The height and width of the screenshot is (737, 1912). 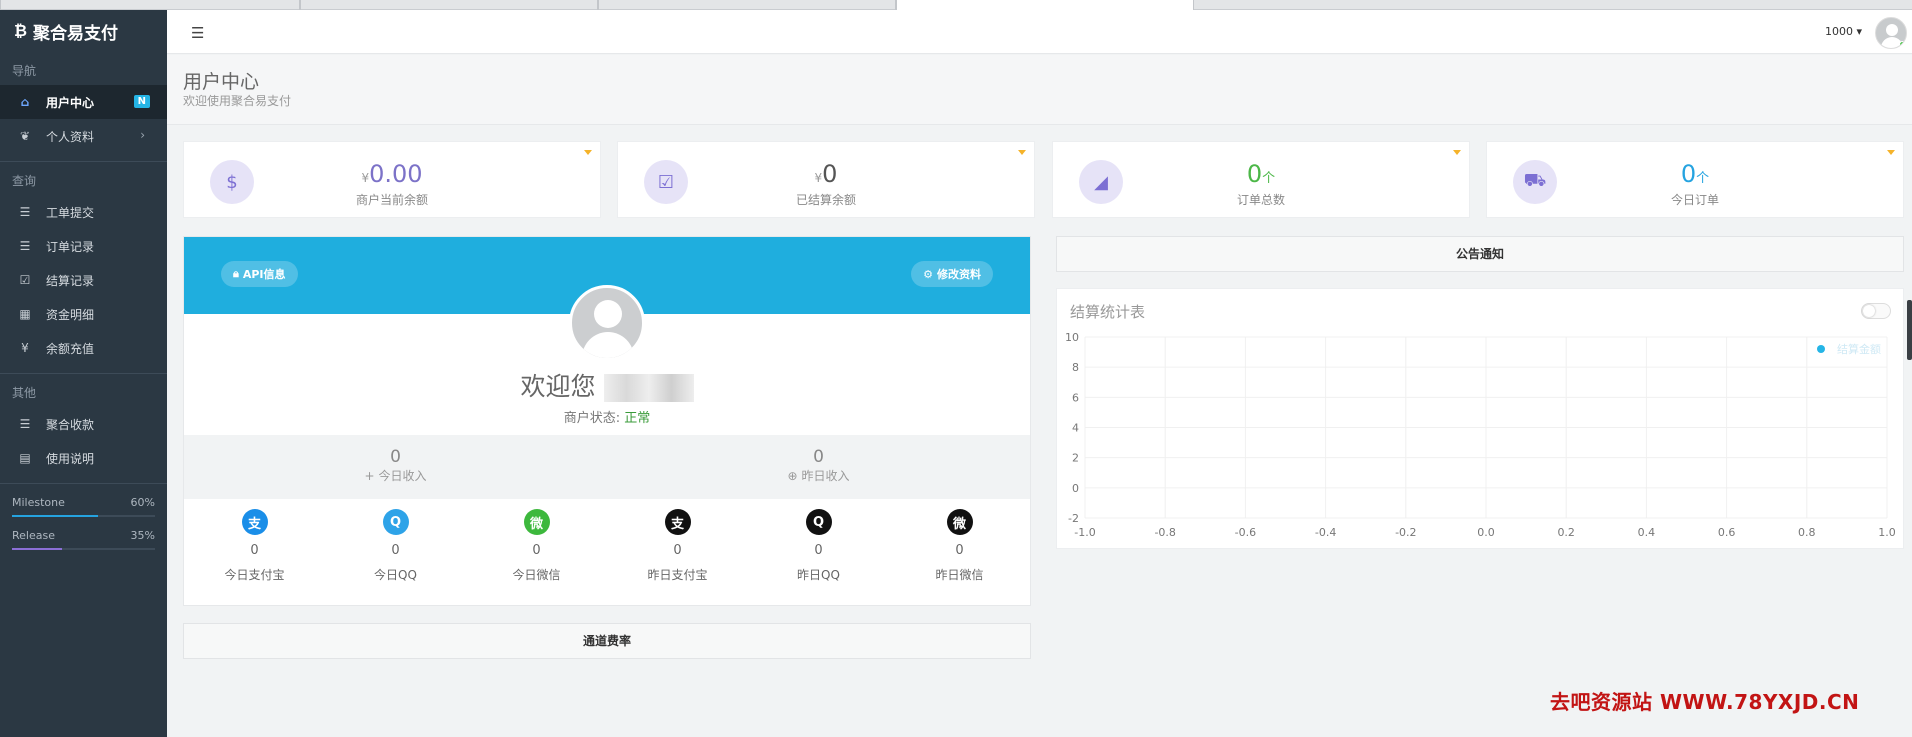 What do you see at coordinates (637, 418) in the screenshot?
I see `status-badge: 正常` at bounding box center [637, 418].